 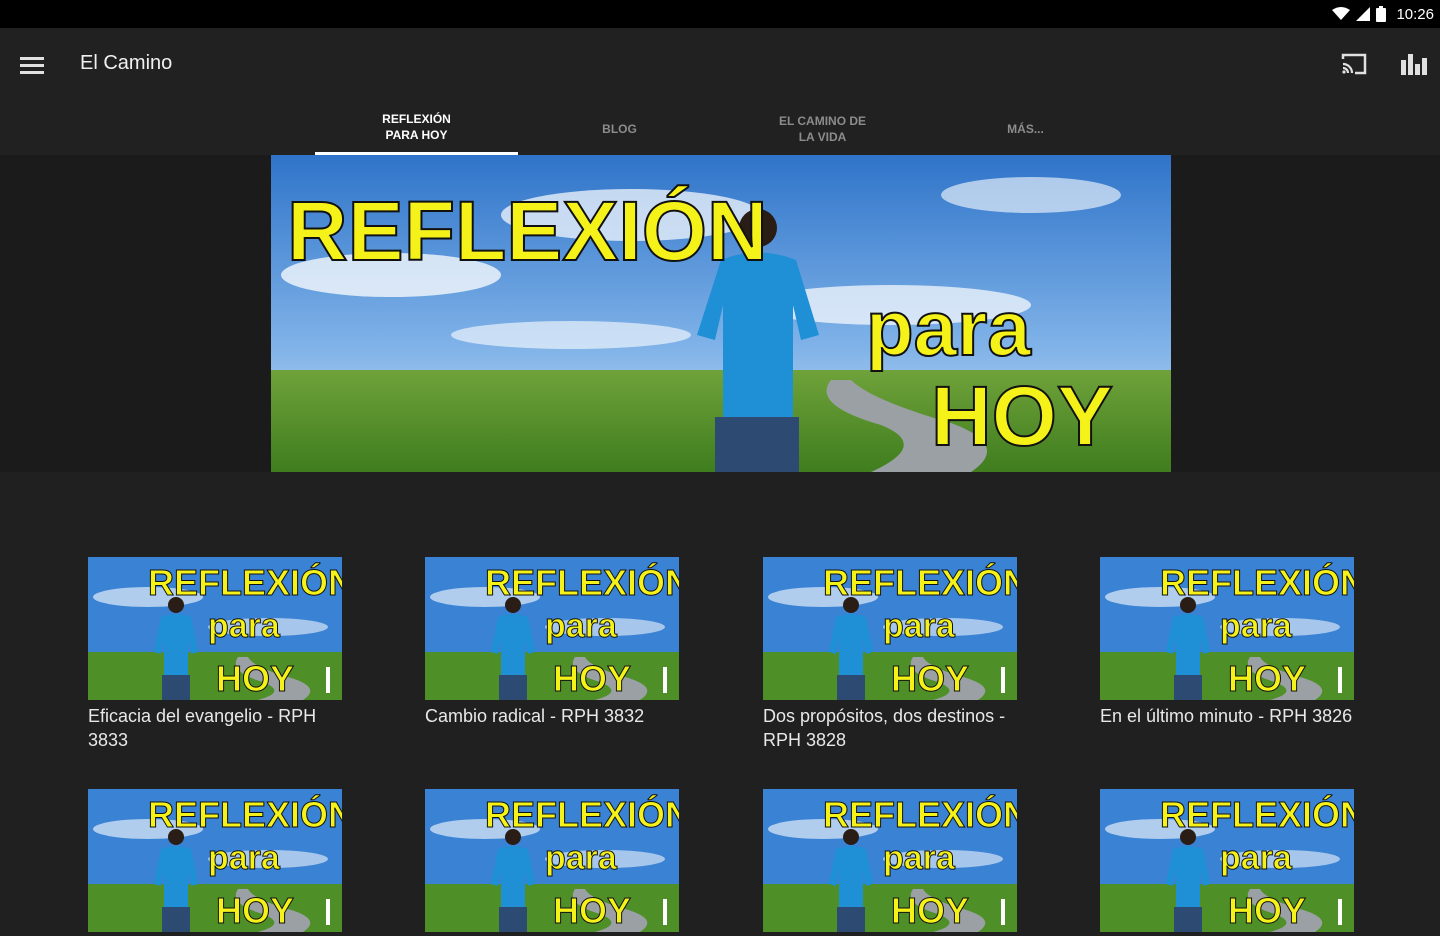 What do you see at coordinates (948, 328) in the screenshot?
I see `banner-title-line2: para` at bounding box center [948, 328].